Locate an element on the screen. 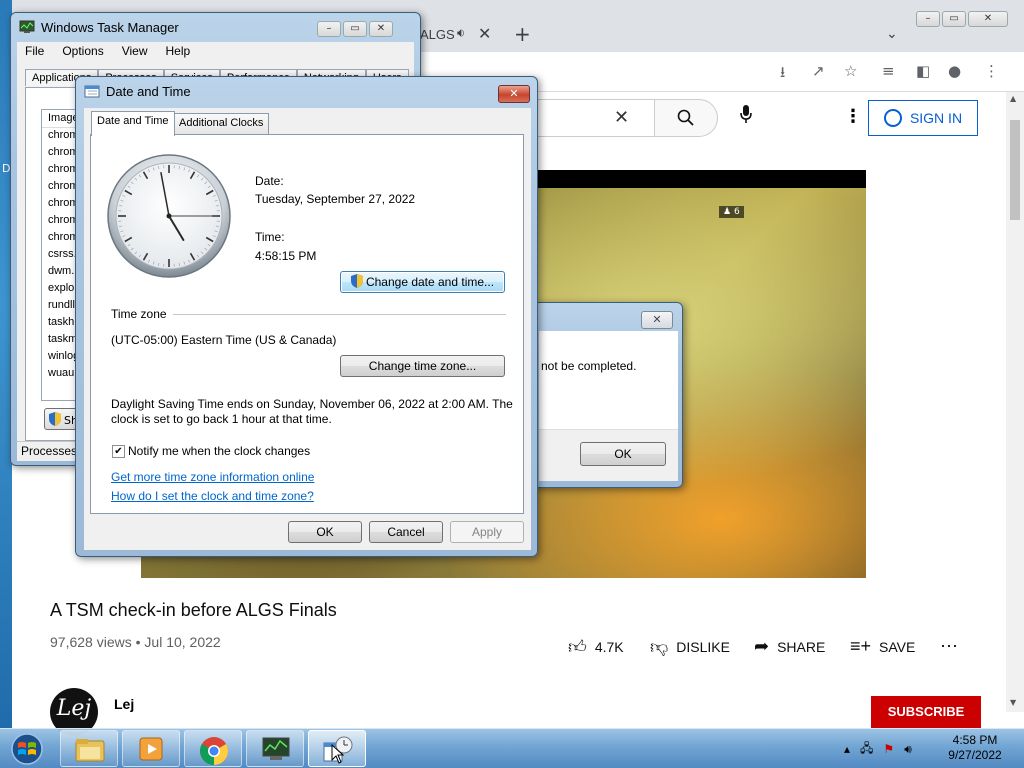 The height and width of the screenshot is (768, 1024). side-panel-icon: ◧ is located at coordinates (923, 71).